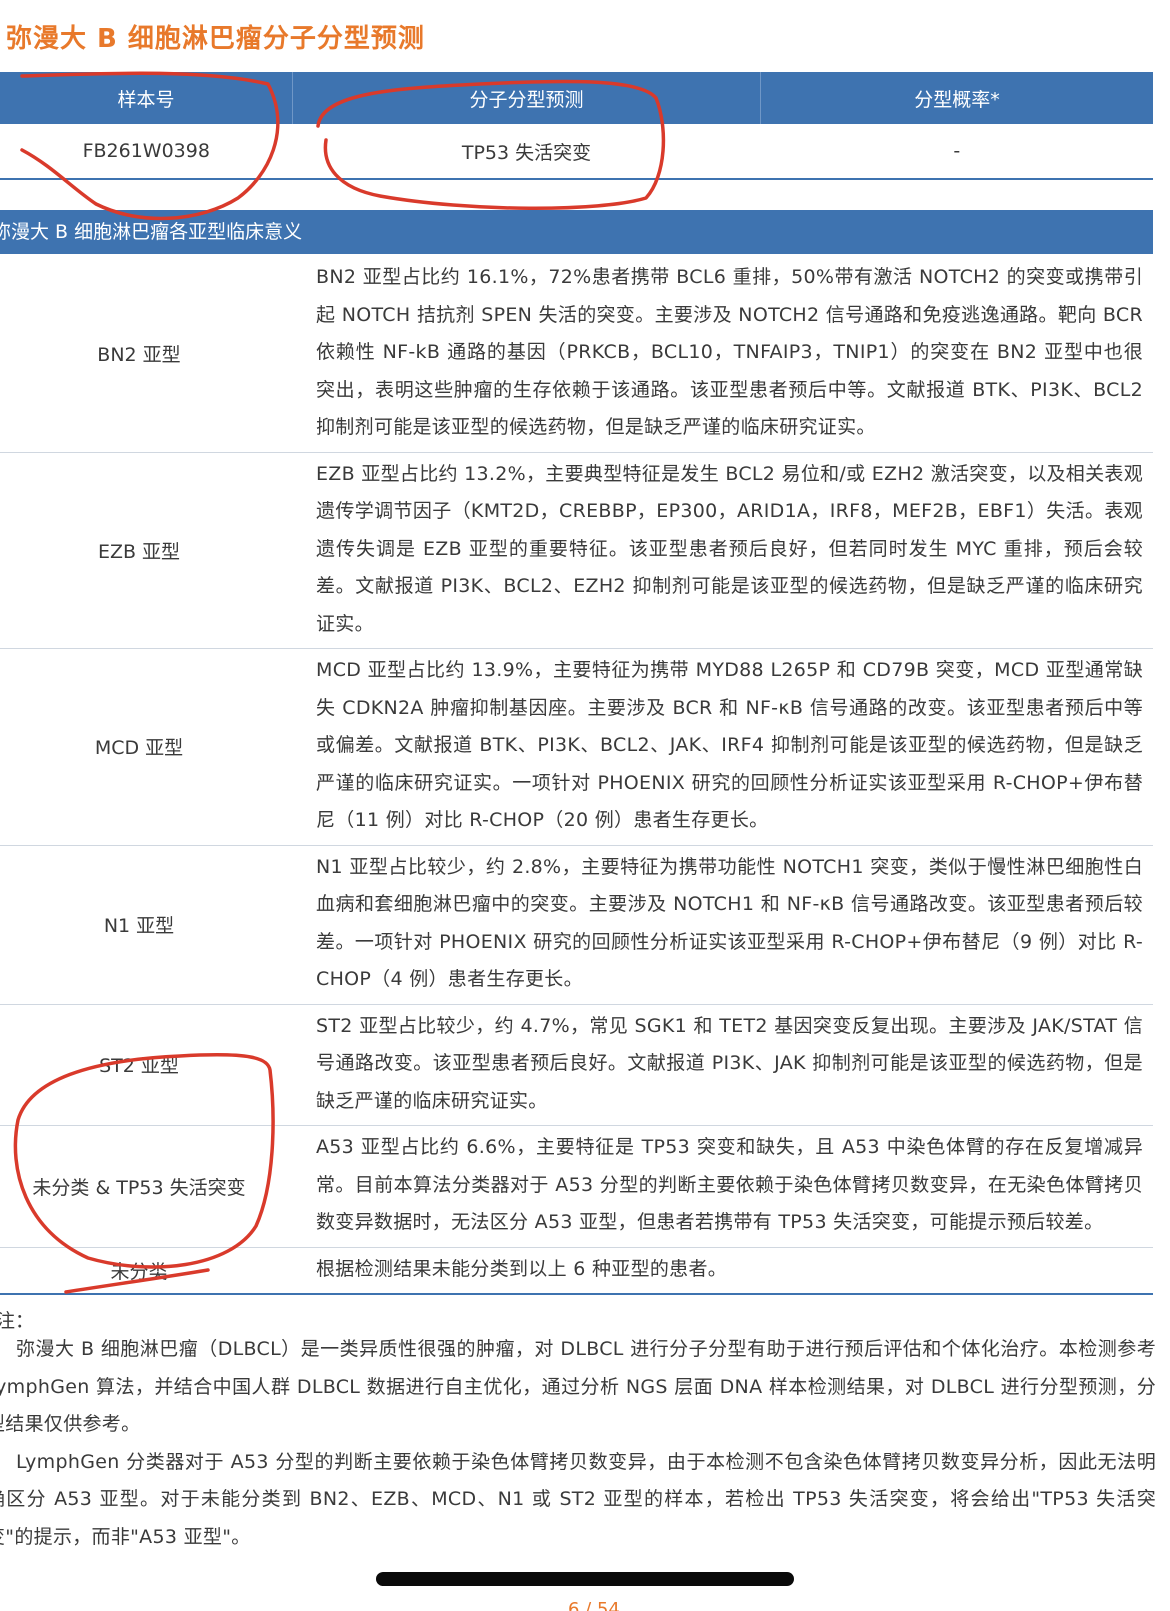 This screenshot has height=1611, width=1170. What do you see at coordinates (146, 98) in the screenshot?
I see `header-sample-id: 样本号` at bounding box center [146, 98].